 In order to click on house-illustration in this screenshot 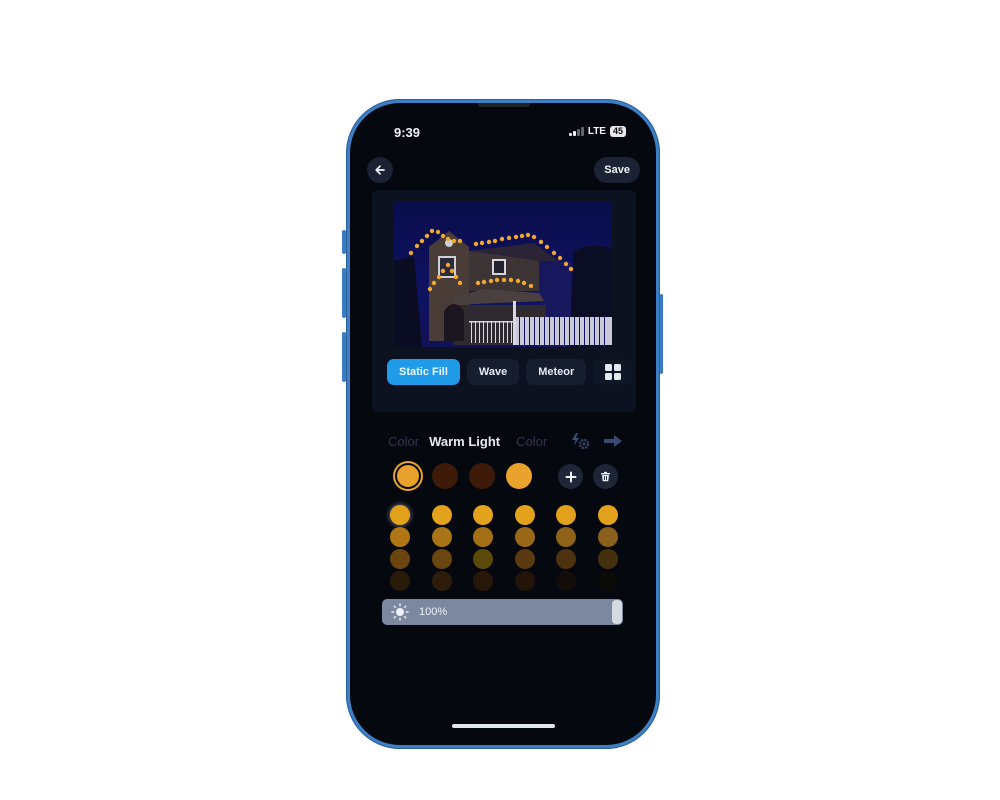, I will do `click(503, 287)`.